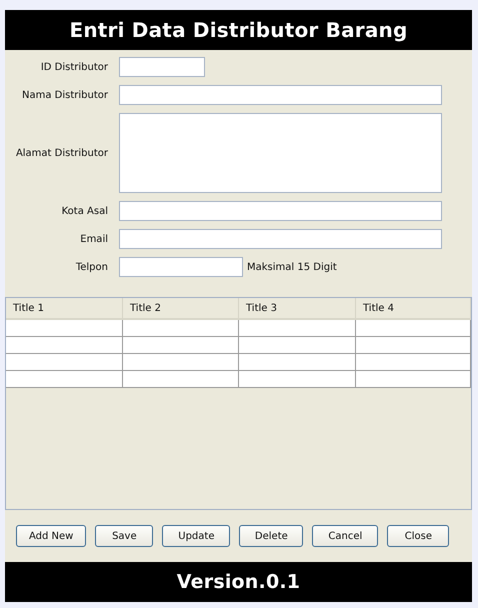 The height and width of the screenshot is (608, 478). Describe the element at coordinates (124, 536) in the screenshot. I see `action-button: Save` at that location.